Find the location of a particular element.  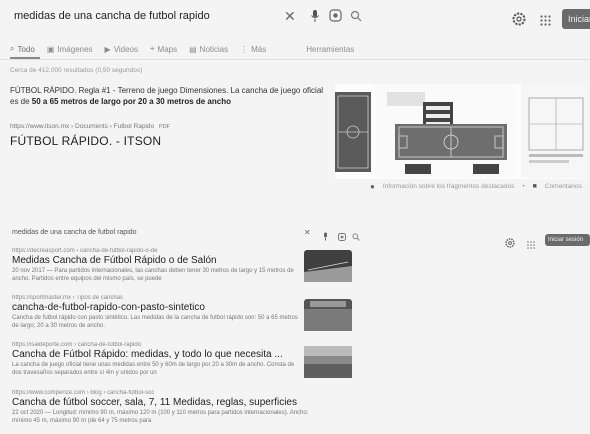

feedback-icon: ■ is located at coordinates (535, 186).